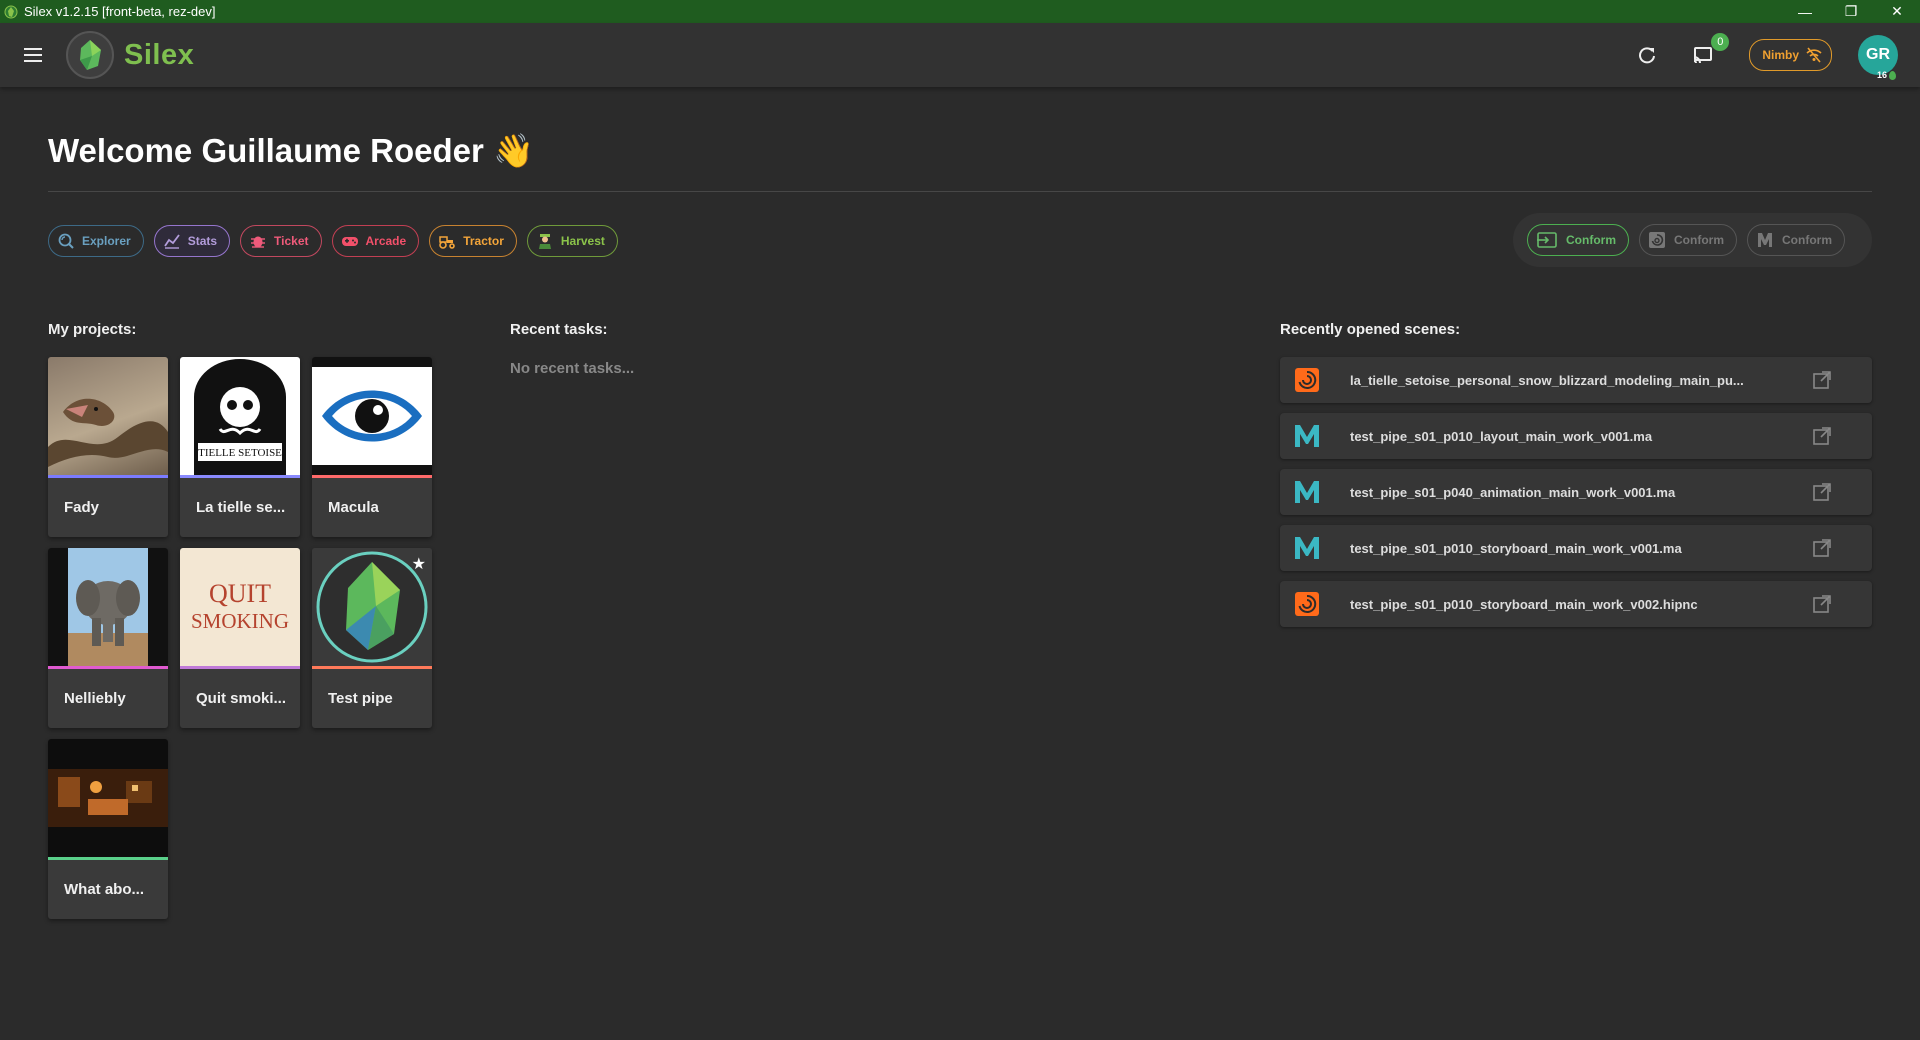 This screenshot has height=1040, width=1920. I want to click on cast-icon: 0, so click(1707, 53).